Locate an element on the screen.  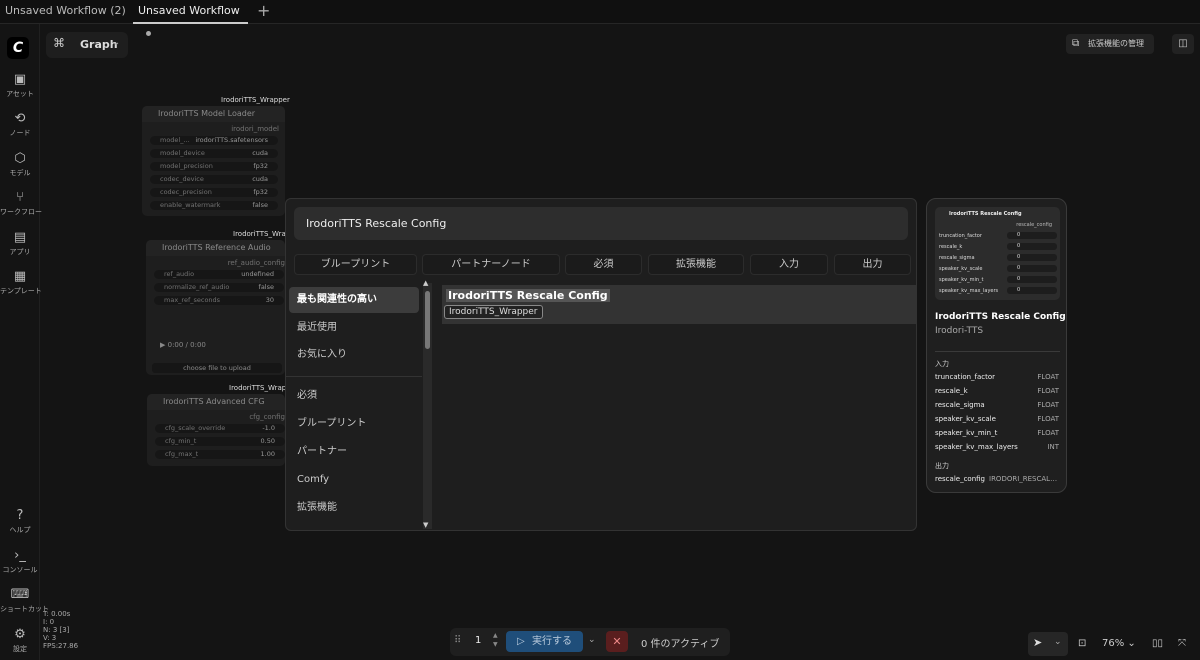
tab-unsaved-workflow: Unsaved Workflow is located at coordinates (190, 18).